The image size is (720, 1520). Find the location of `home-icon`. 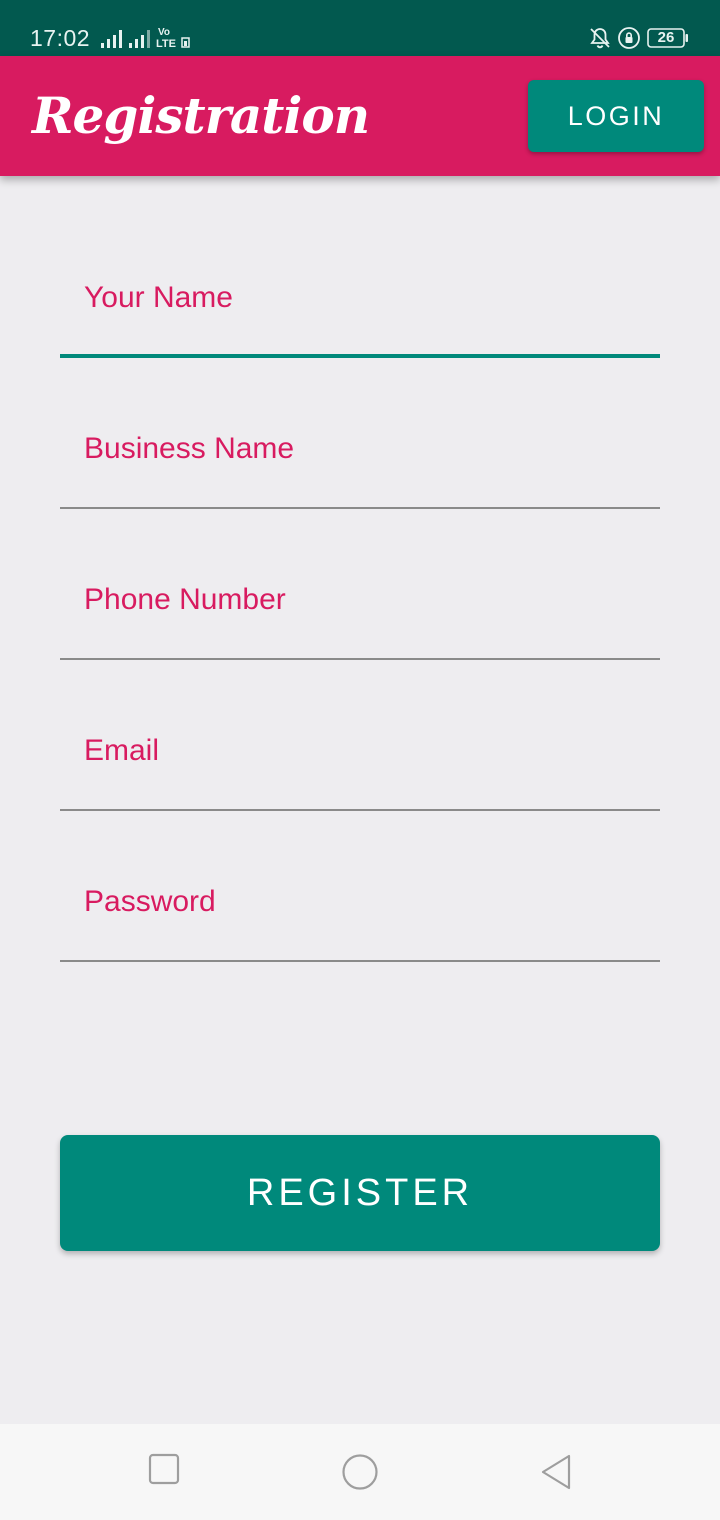

home-icon is located at coordinates (360, 1472).